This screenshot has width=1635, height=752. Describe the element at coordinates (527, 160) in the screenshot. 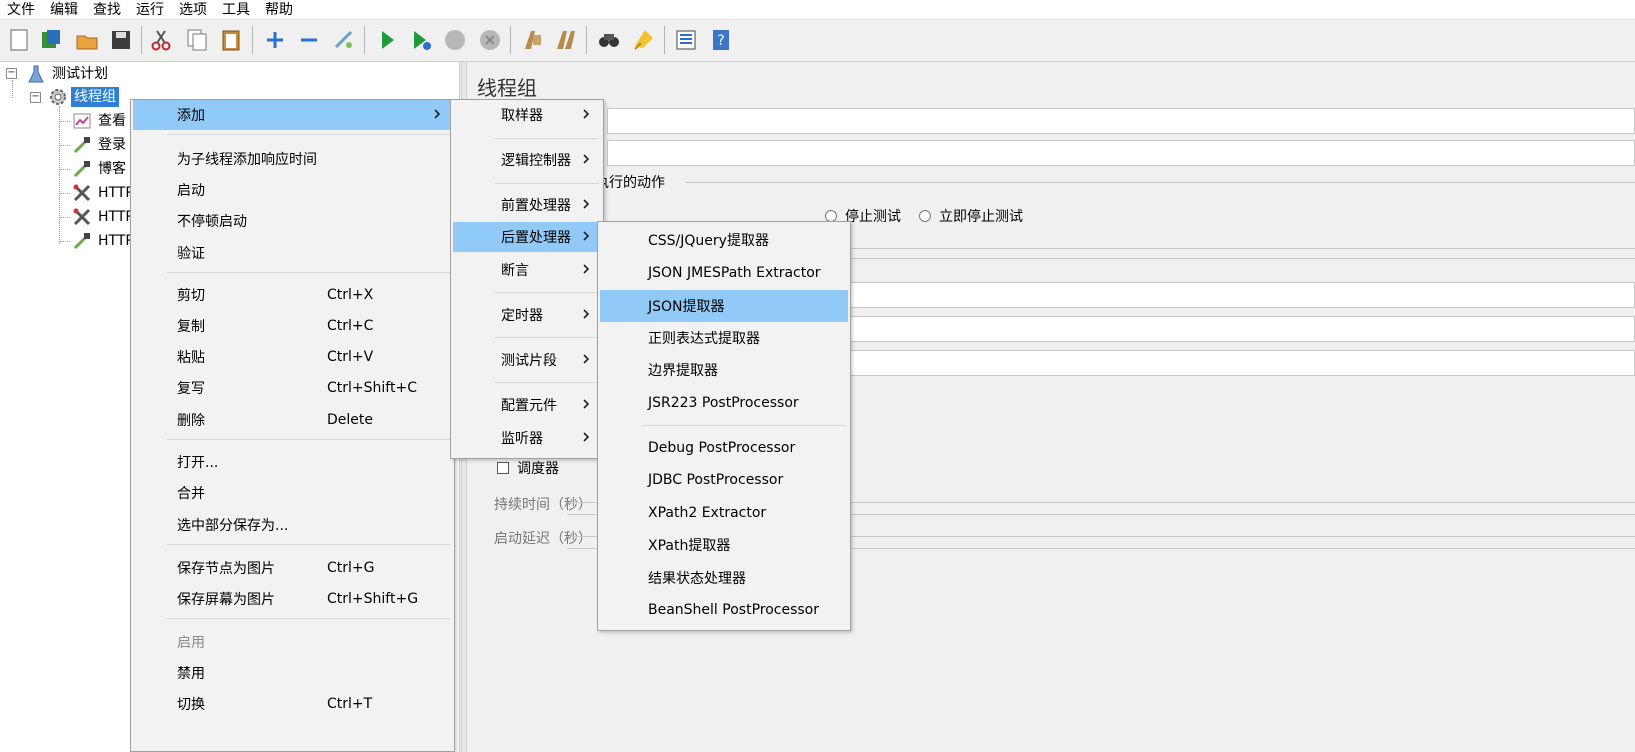

I see `menu-item-logic-controller: 逻辑控制器` at that location.